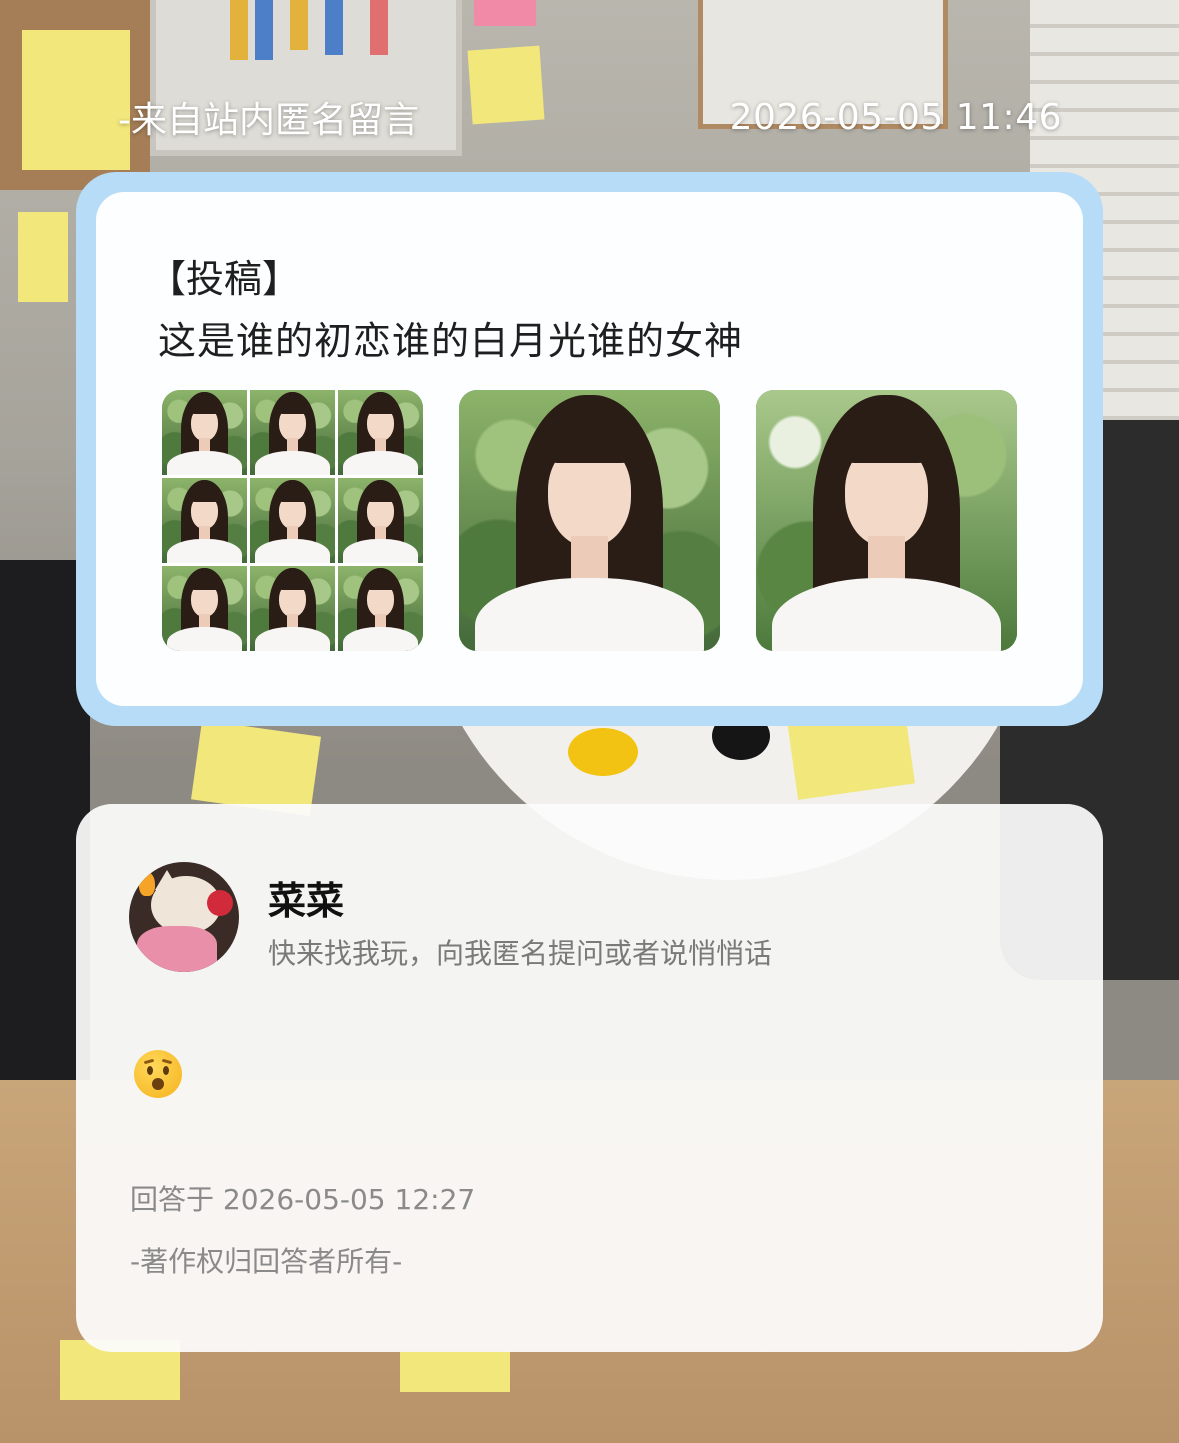  What do you see at coordinates (590, 117) in the screenshot?
I see `message-header: -来自站内匿名留言 2026-05-05 11:46` at bounding box center [590, 117].